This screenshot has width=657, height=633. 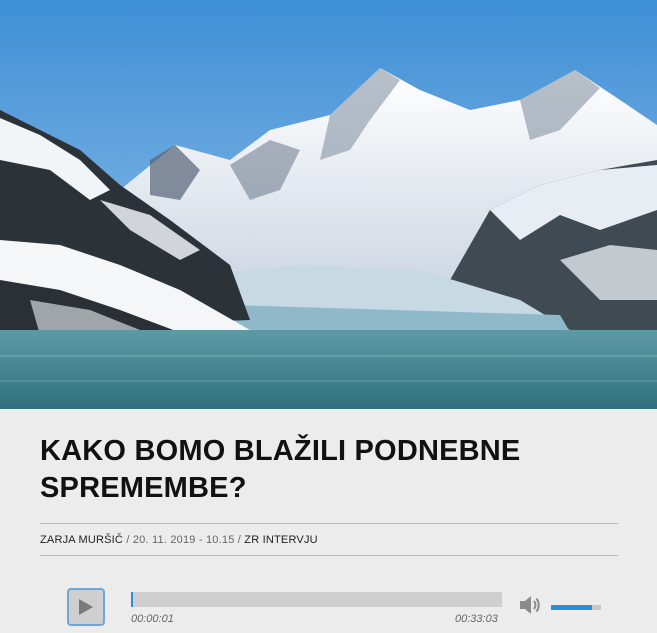 What do you see at coordinates (183, 540) in the screenshot?
I see `publish-date: 20. 11. 2019 - 10.15` at bounding box center [183, 540].